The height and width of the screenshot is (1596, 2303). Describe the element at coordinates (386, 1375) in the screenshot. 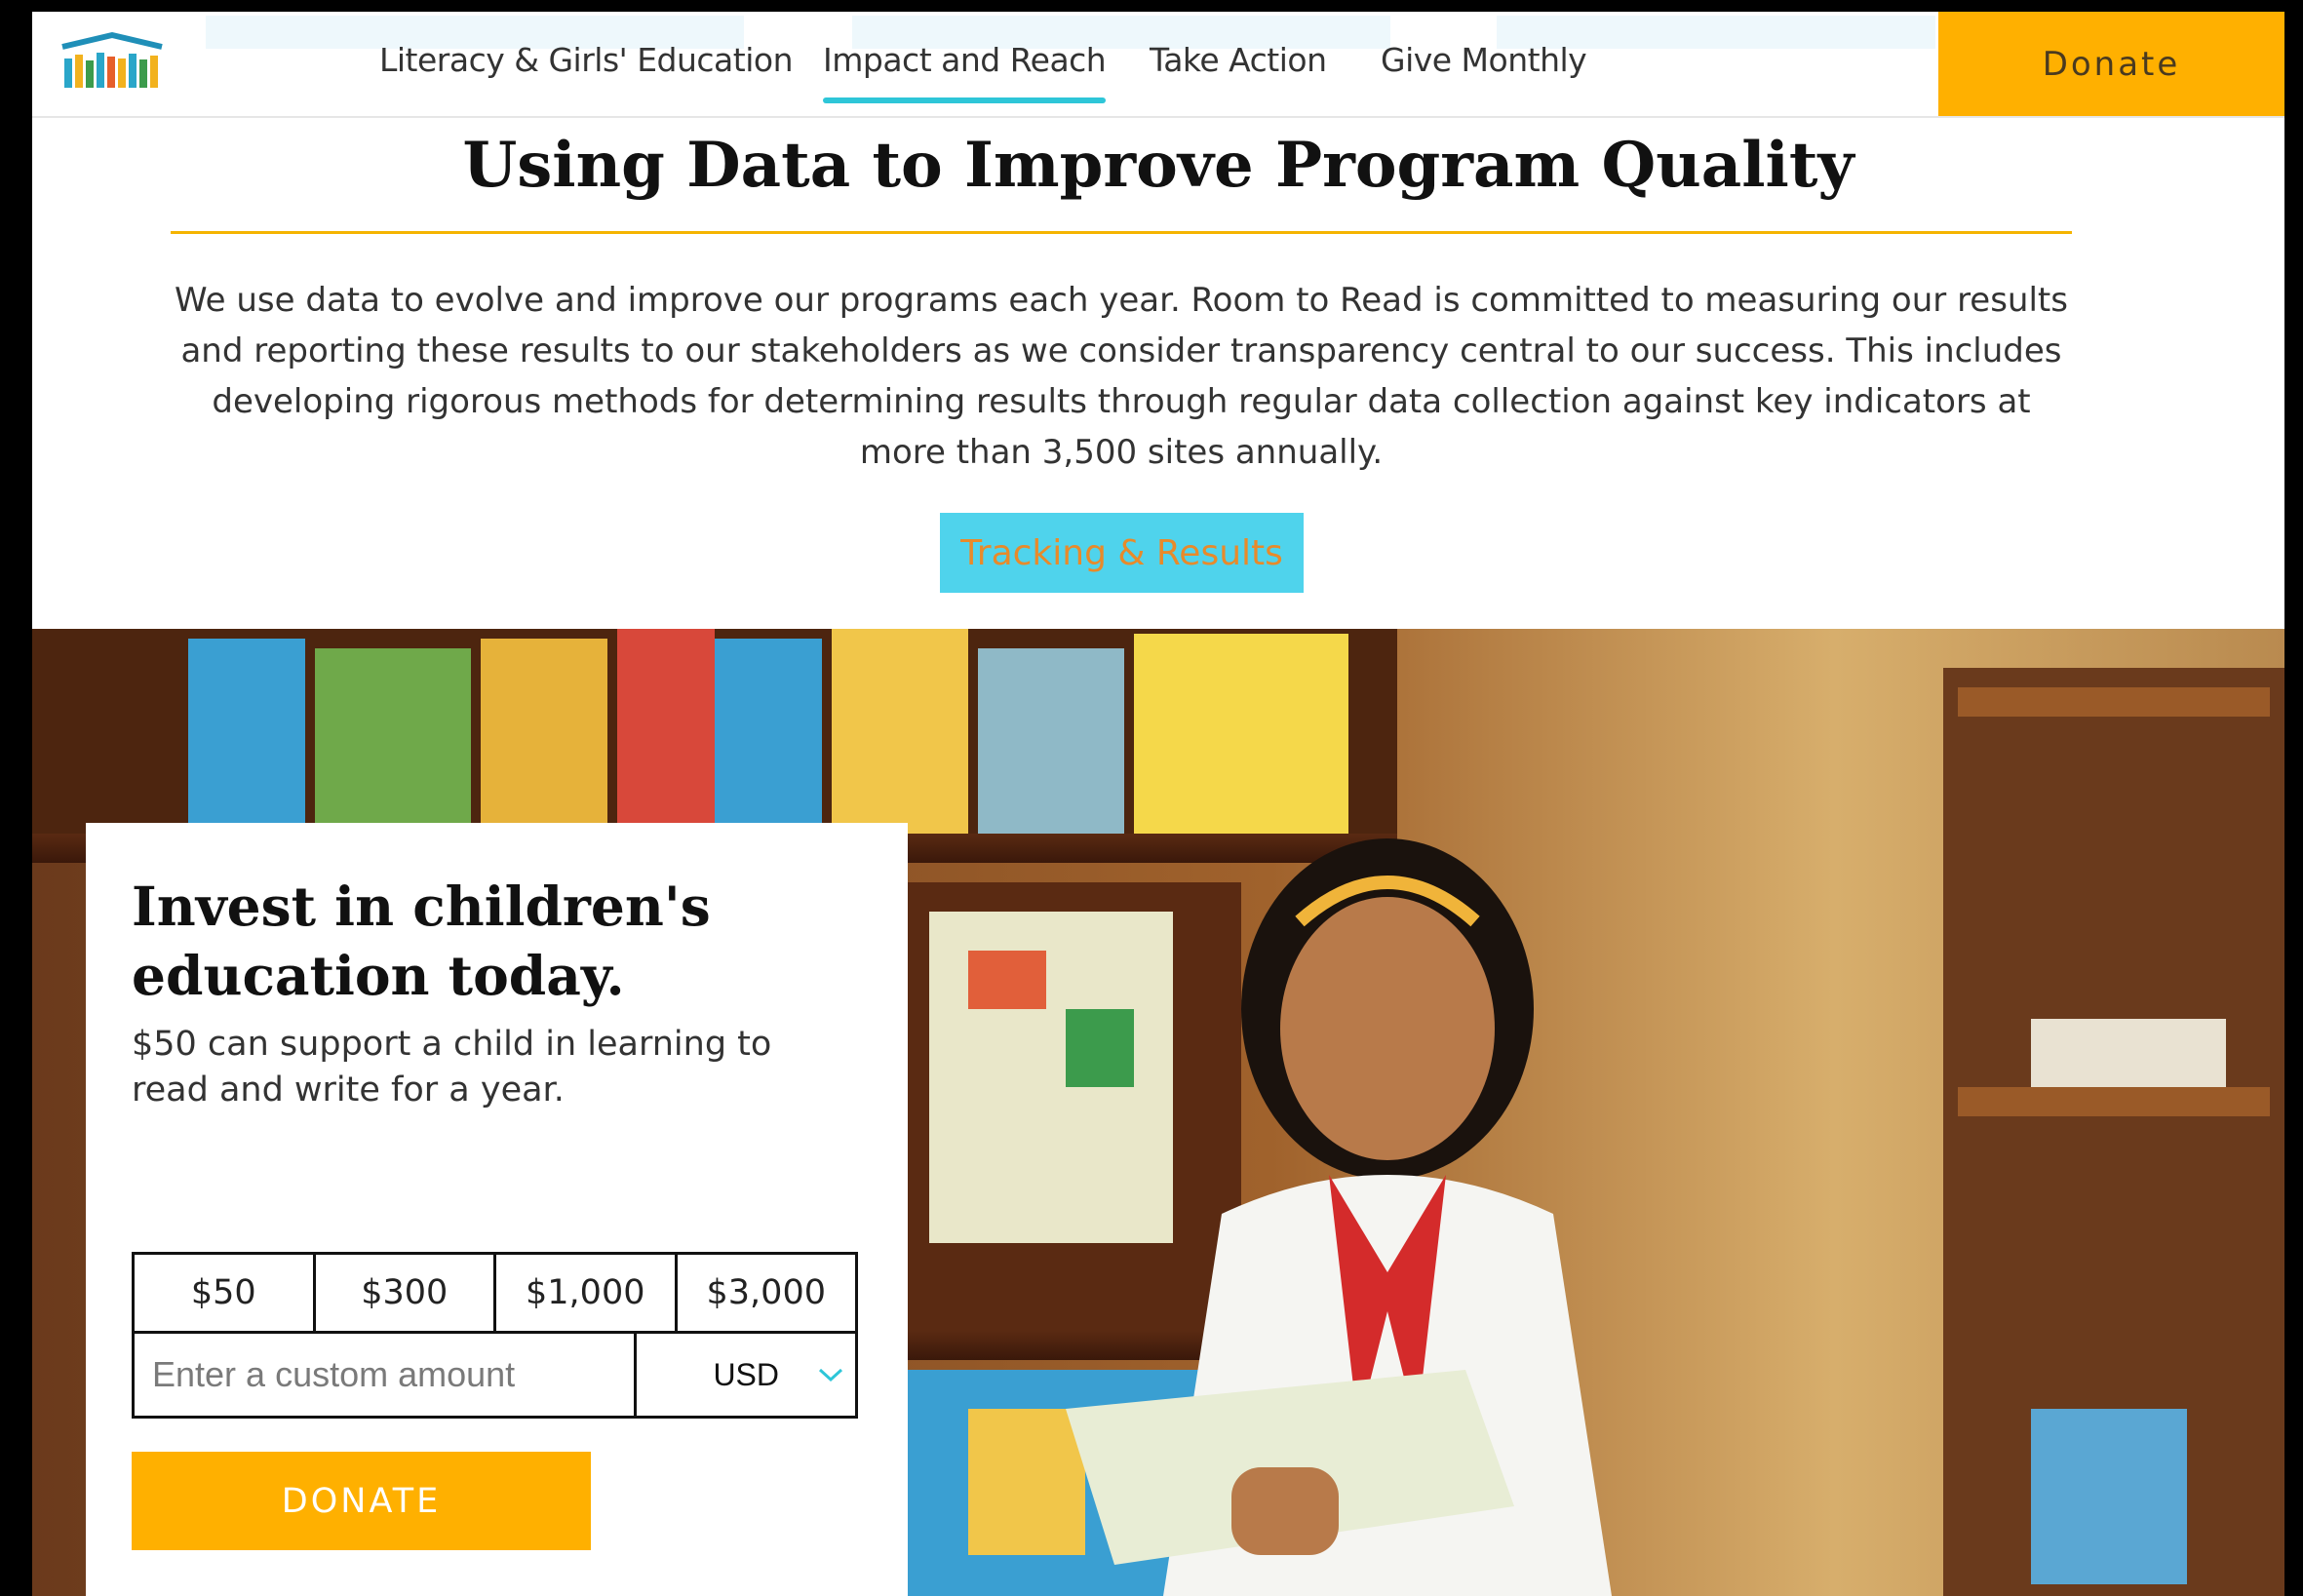

I see `custom-amount-input` at that location.